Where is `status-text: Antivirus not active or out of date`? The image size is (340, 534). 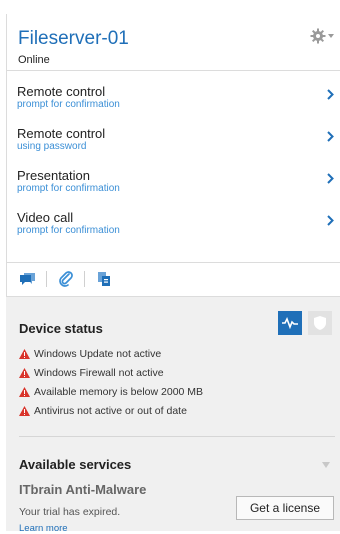 status-text: Antivirus not active or out of date is located at coordinates (110, 411).